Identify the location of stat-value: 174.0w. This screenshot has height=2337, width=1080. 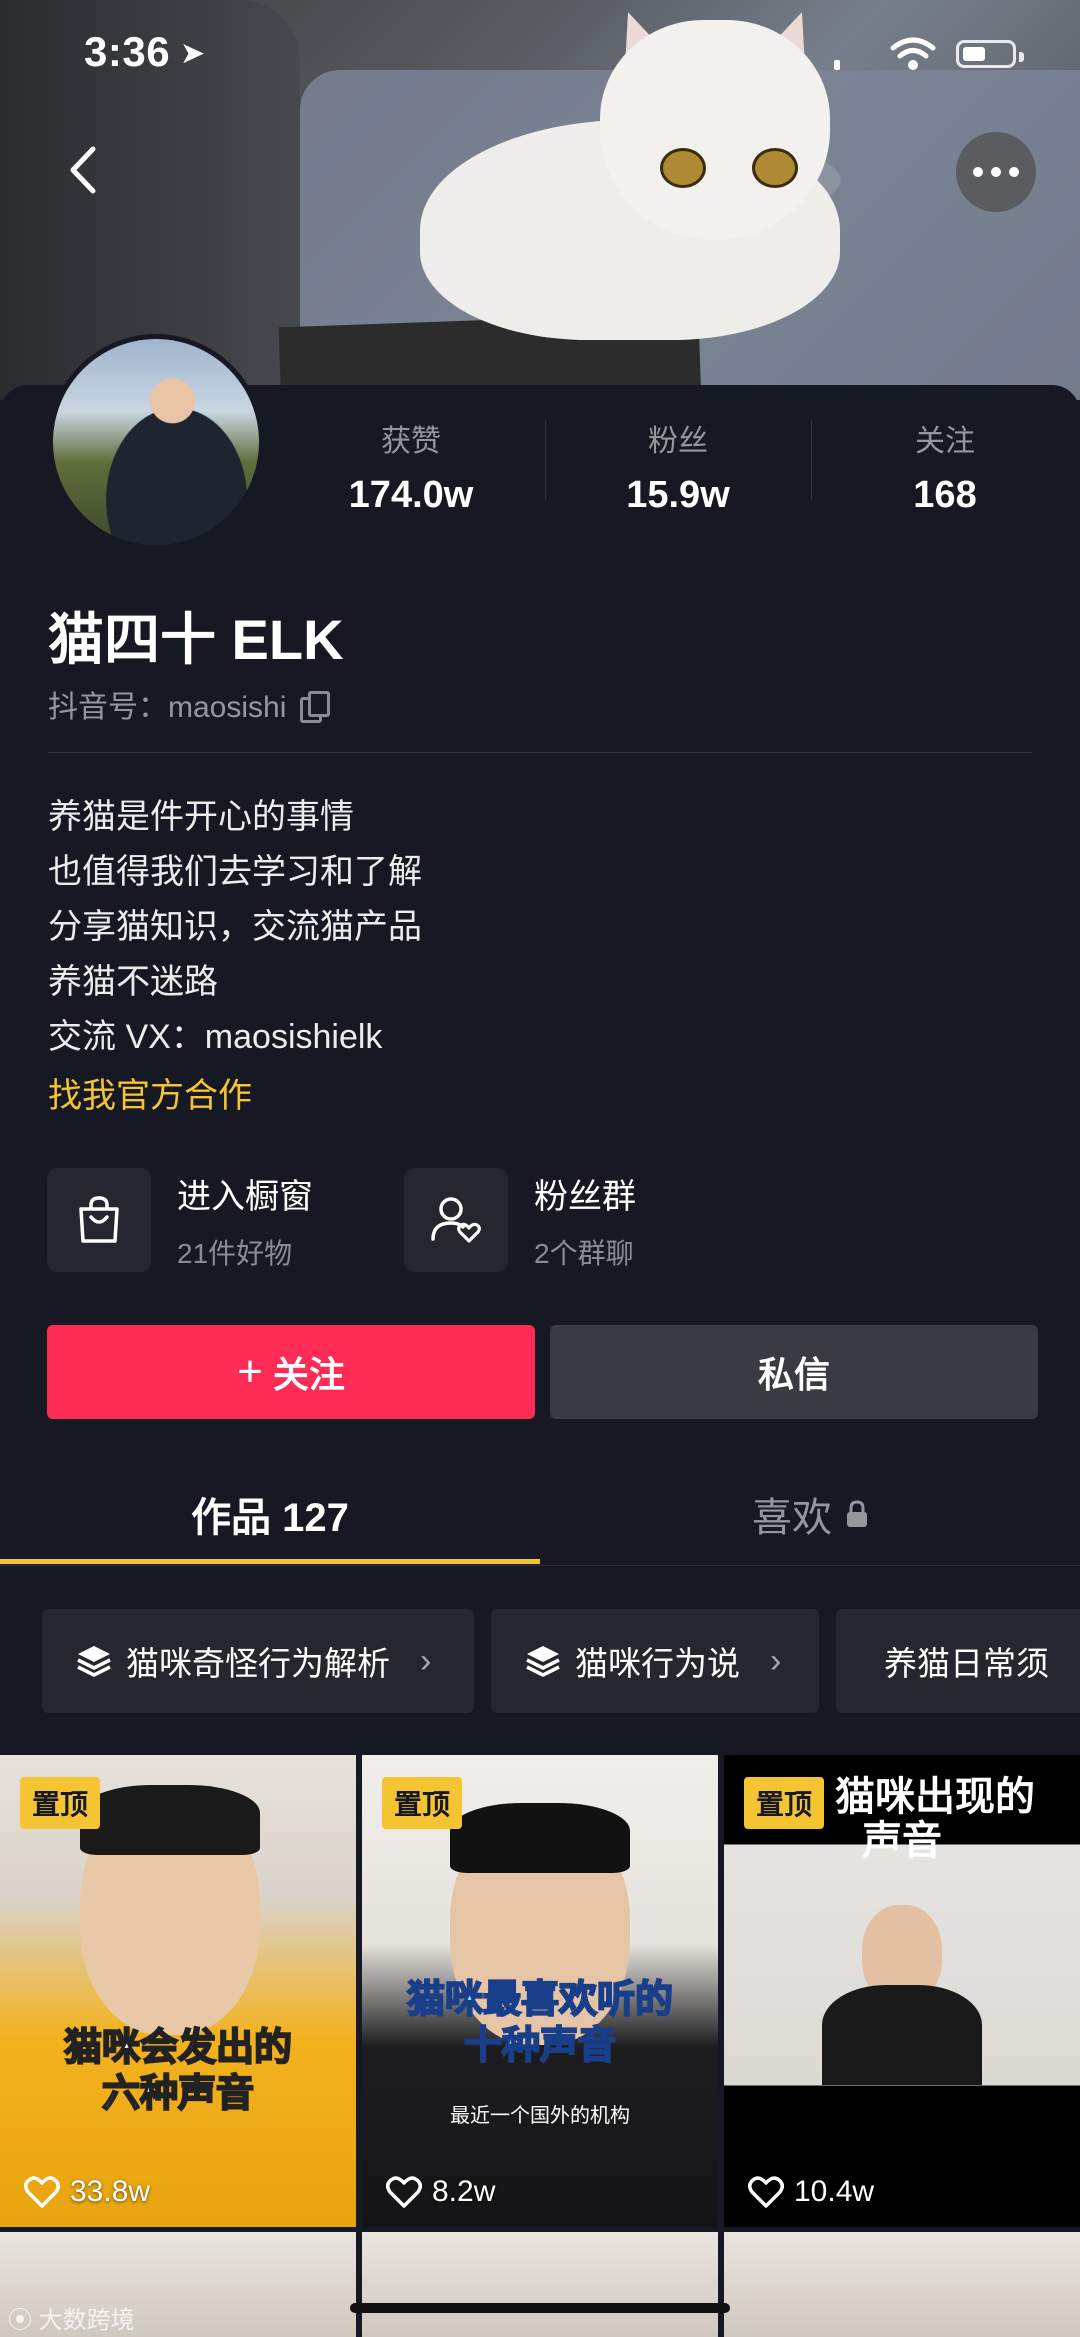
(411, 495).